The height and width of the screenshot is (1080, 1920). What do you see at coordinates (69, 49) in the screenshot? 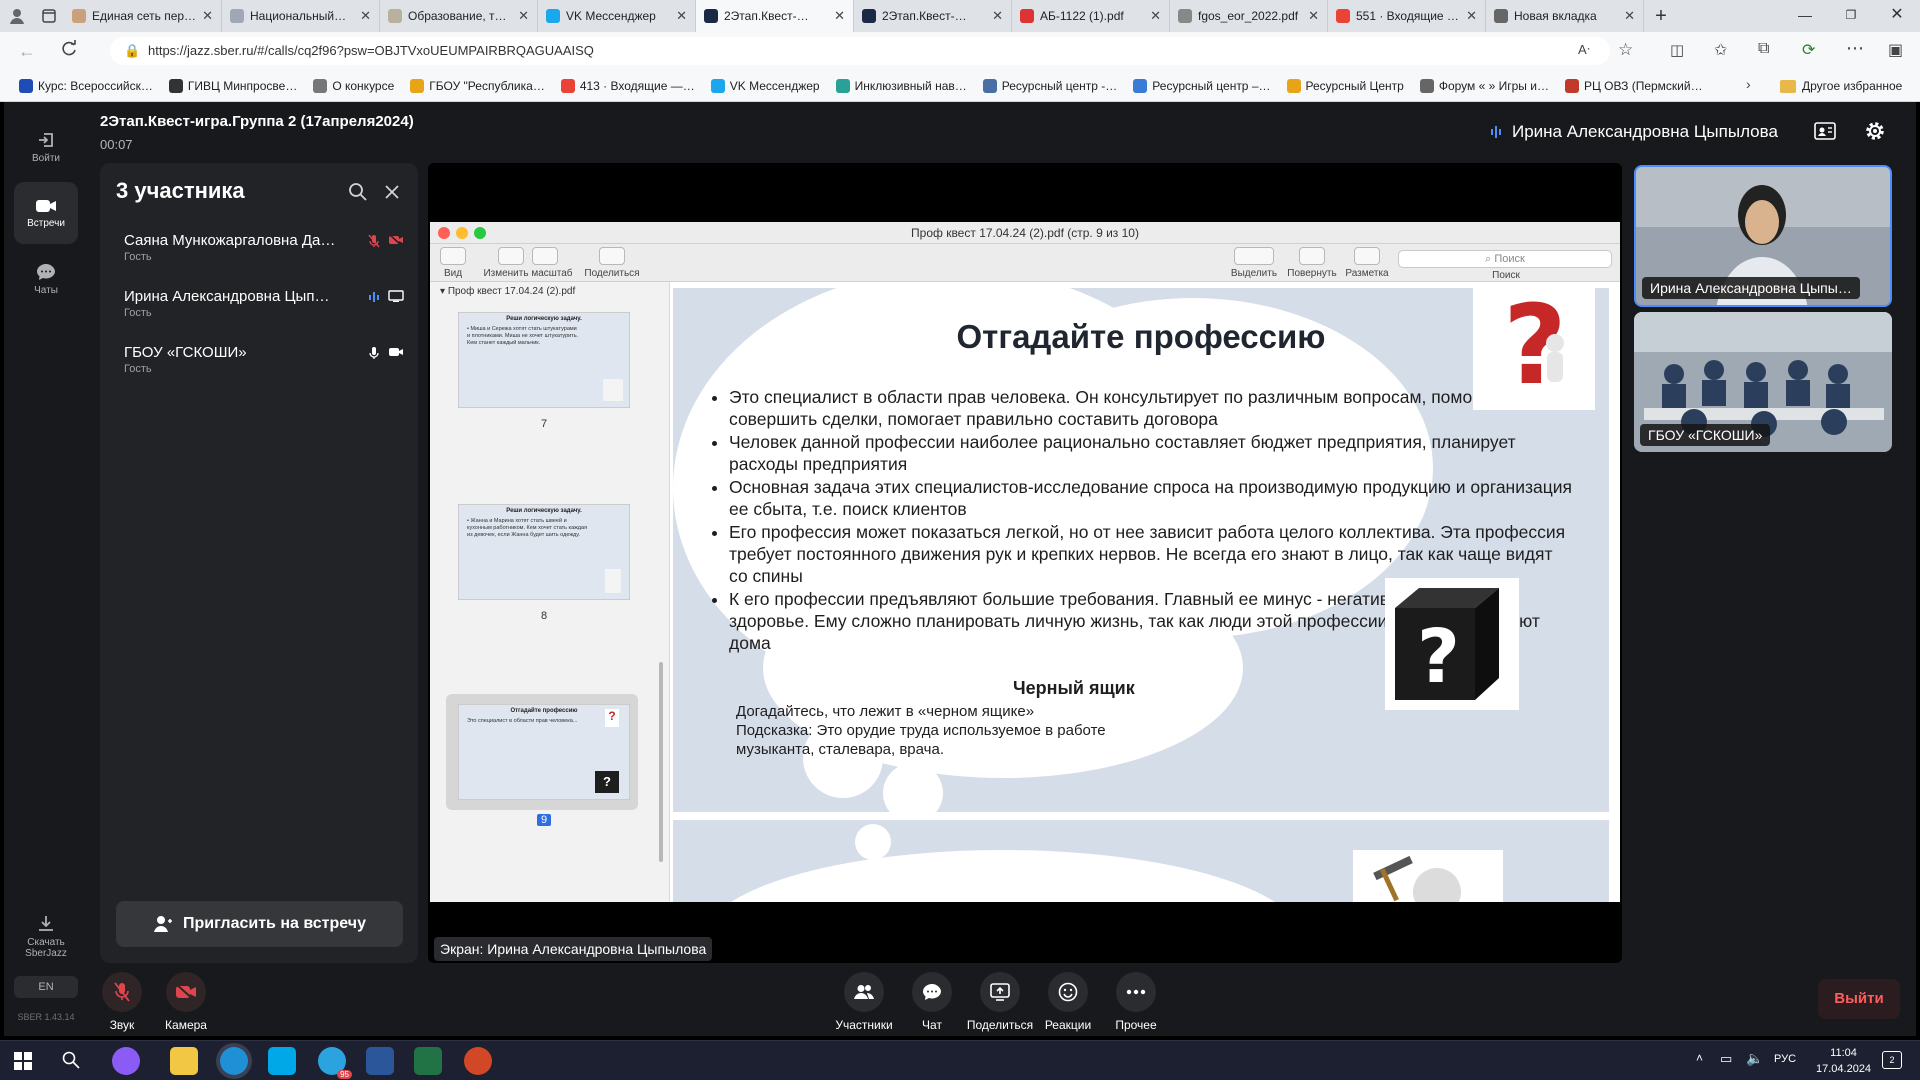
I see `refresh-icon` at bounding box center [69, 49].